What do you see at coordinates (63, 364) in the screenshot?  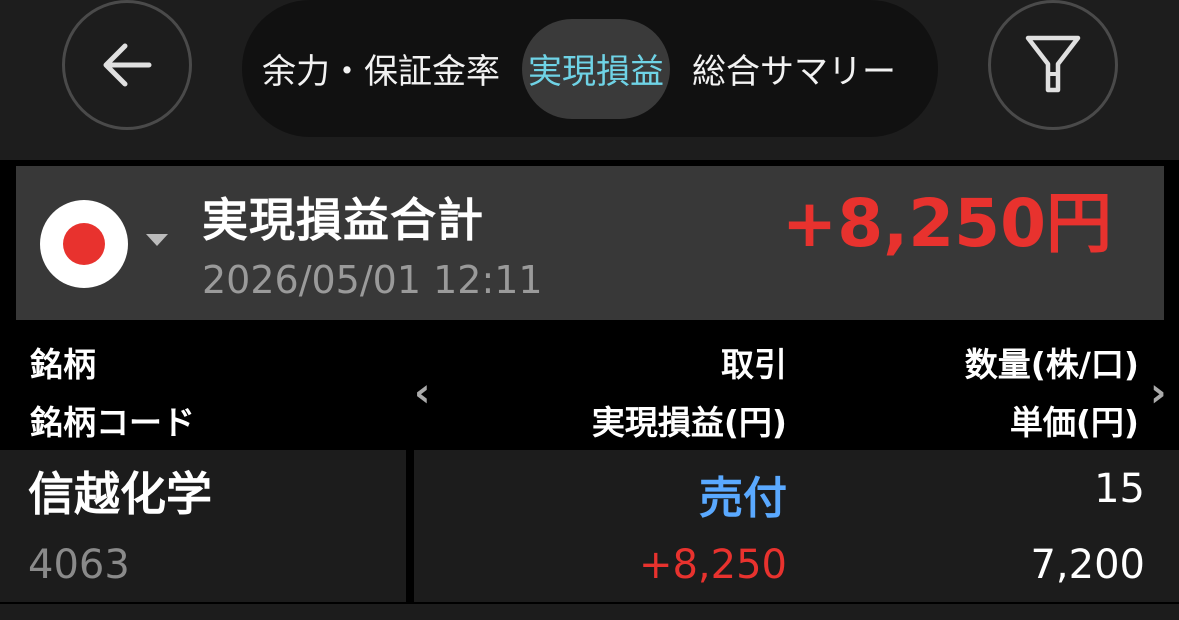 I see `col-stock: 銘柄` at bounding box center [63, 364].